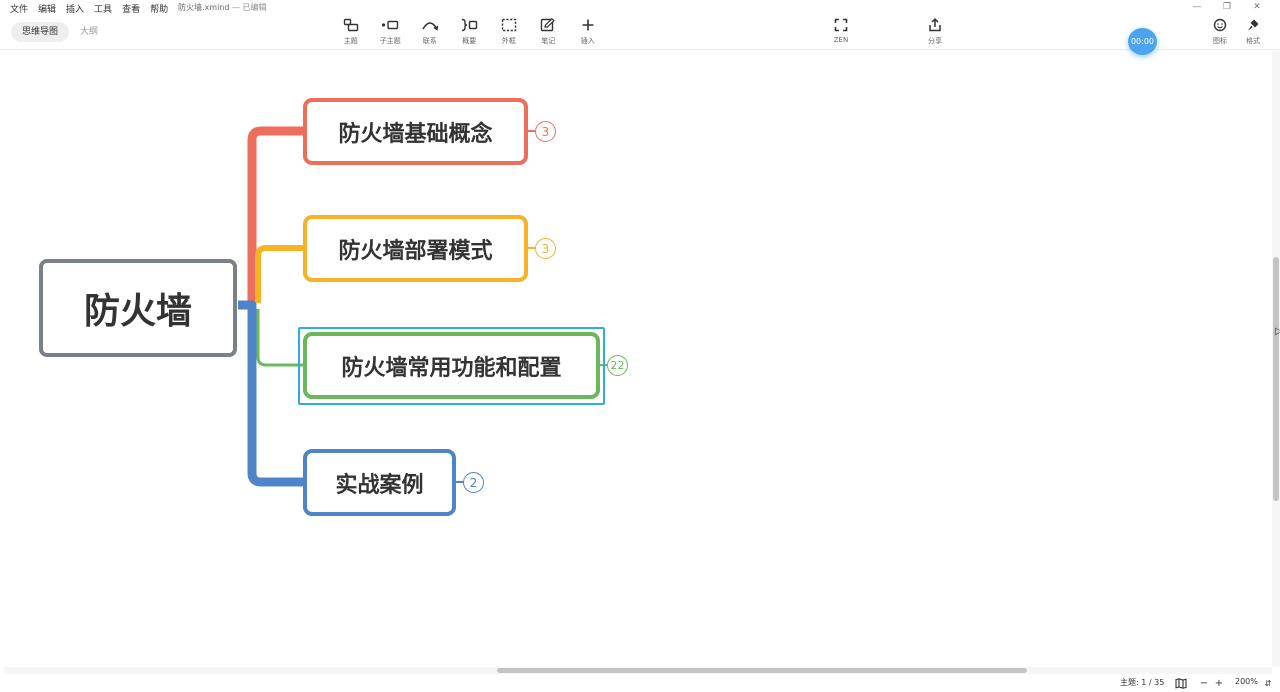 Image resolution: width=1280 pixels, height=692 pixels. What do you see at coordinates (19, 8) in the screenshot?
I see `menu-file: 文件` at bounding box center [19, 8].